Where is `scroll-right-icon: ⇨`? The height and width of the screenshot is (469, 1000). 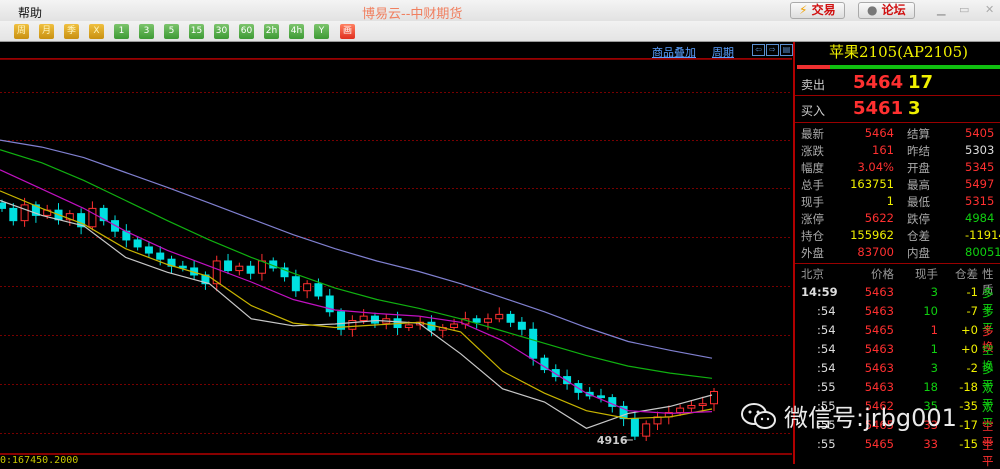 scroll-right-icon: ⇨ is located at coordinates (772, 50).